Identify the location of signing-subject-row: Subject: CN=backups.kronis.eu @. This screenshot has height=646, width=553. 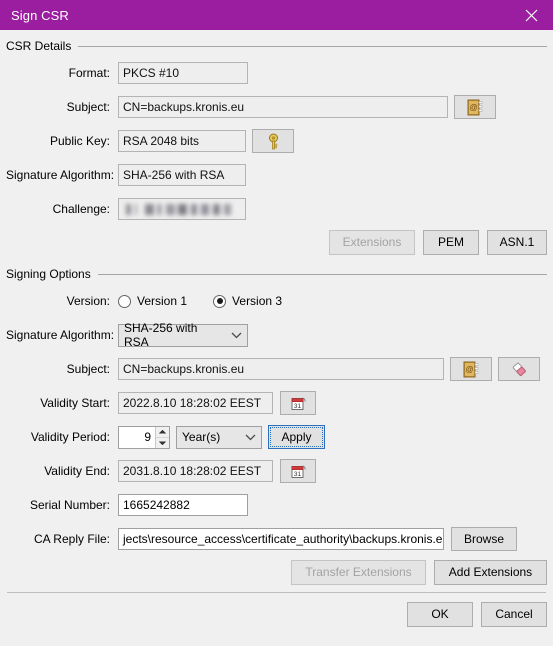
(276, 369).